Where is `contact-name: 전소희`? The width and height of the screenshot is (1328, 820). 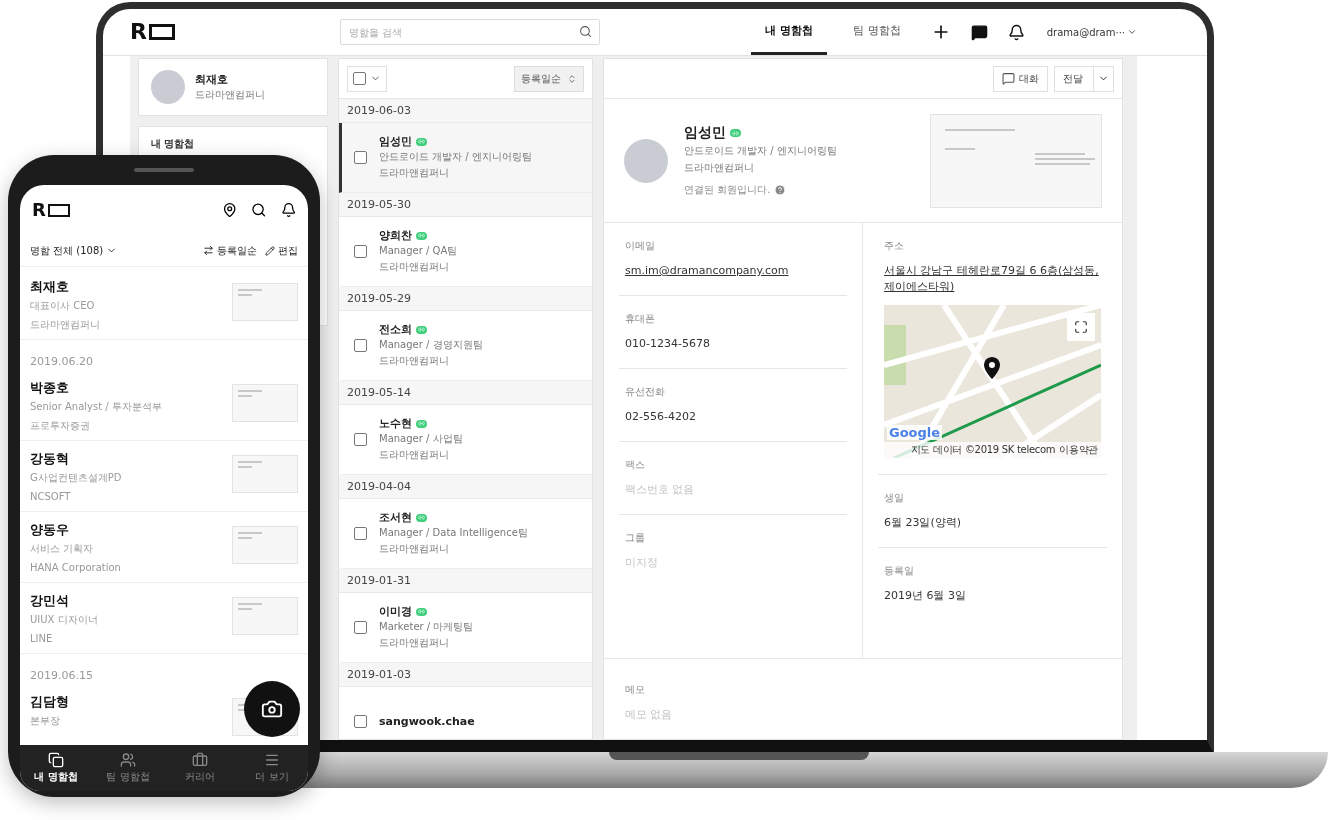
contact-name: 전소희 is located at coordinates (395, 329).